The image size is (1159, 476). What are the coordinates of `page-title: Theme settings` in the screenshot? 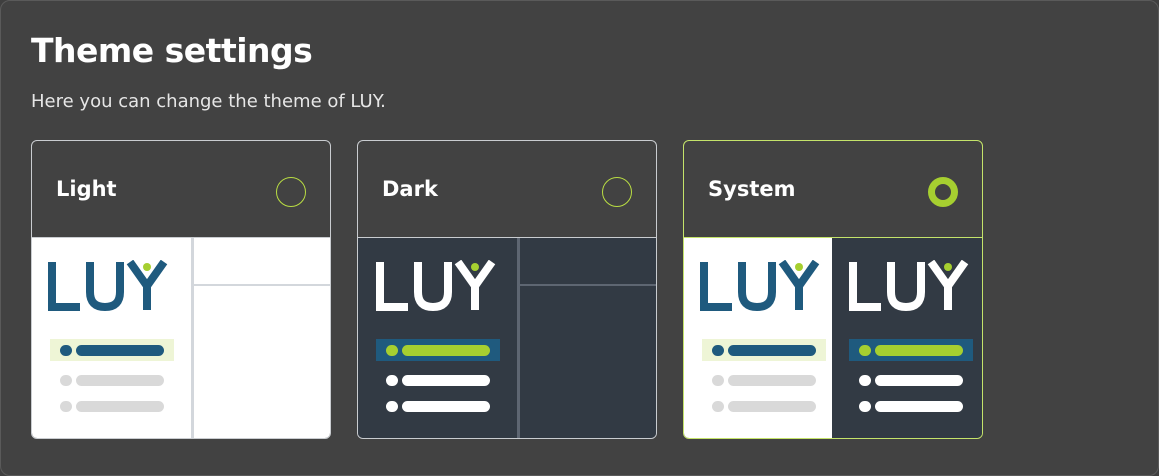 It's located at (172, 50).